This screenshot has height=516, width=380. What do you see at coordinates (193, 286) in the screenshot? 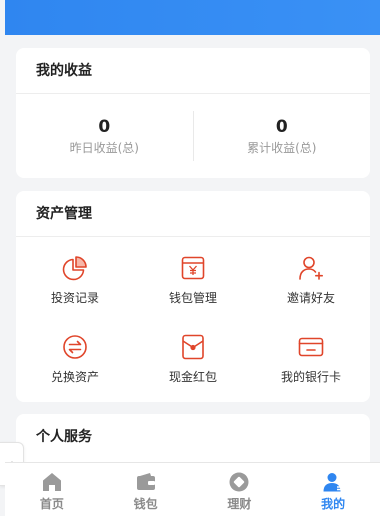
I see `wallet-management-button: 钱包管理` at bounding box center [193, 286].